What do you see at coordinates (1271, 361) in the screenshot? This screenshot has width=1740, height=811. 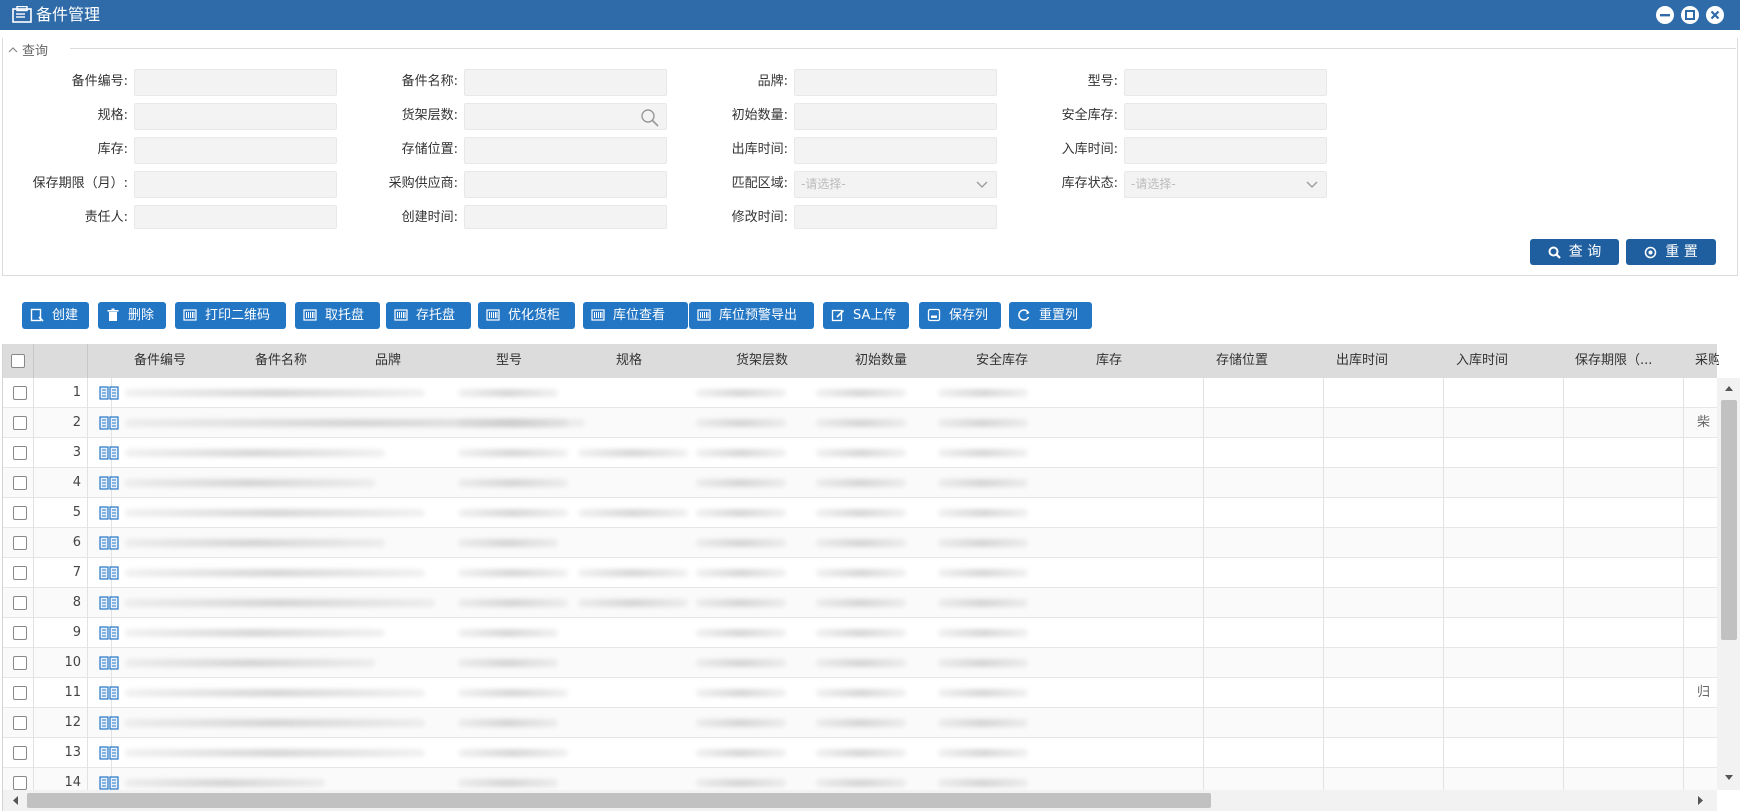 I see `column-header: 存储位置` at bounding box center [1271, 361].